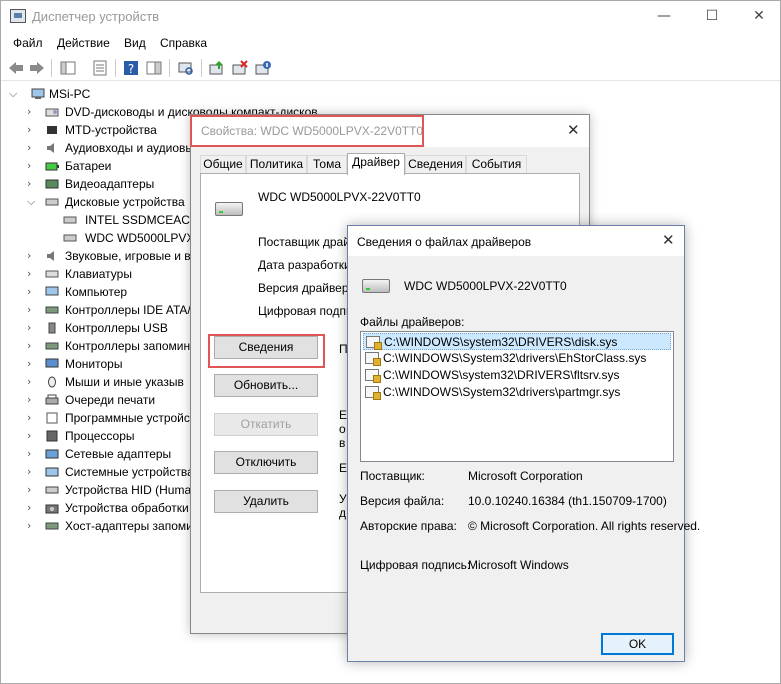  I want to click on menu-action: Действие, so click(83, 43).